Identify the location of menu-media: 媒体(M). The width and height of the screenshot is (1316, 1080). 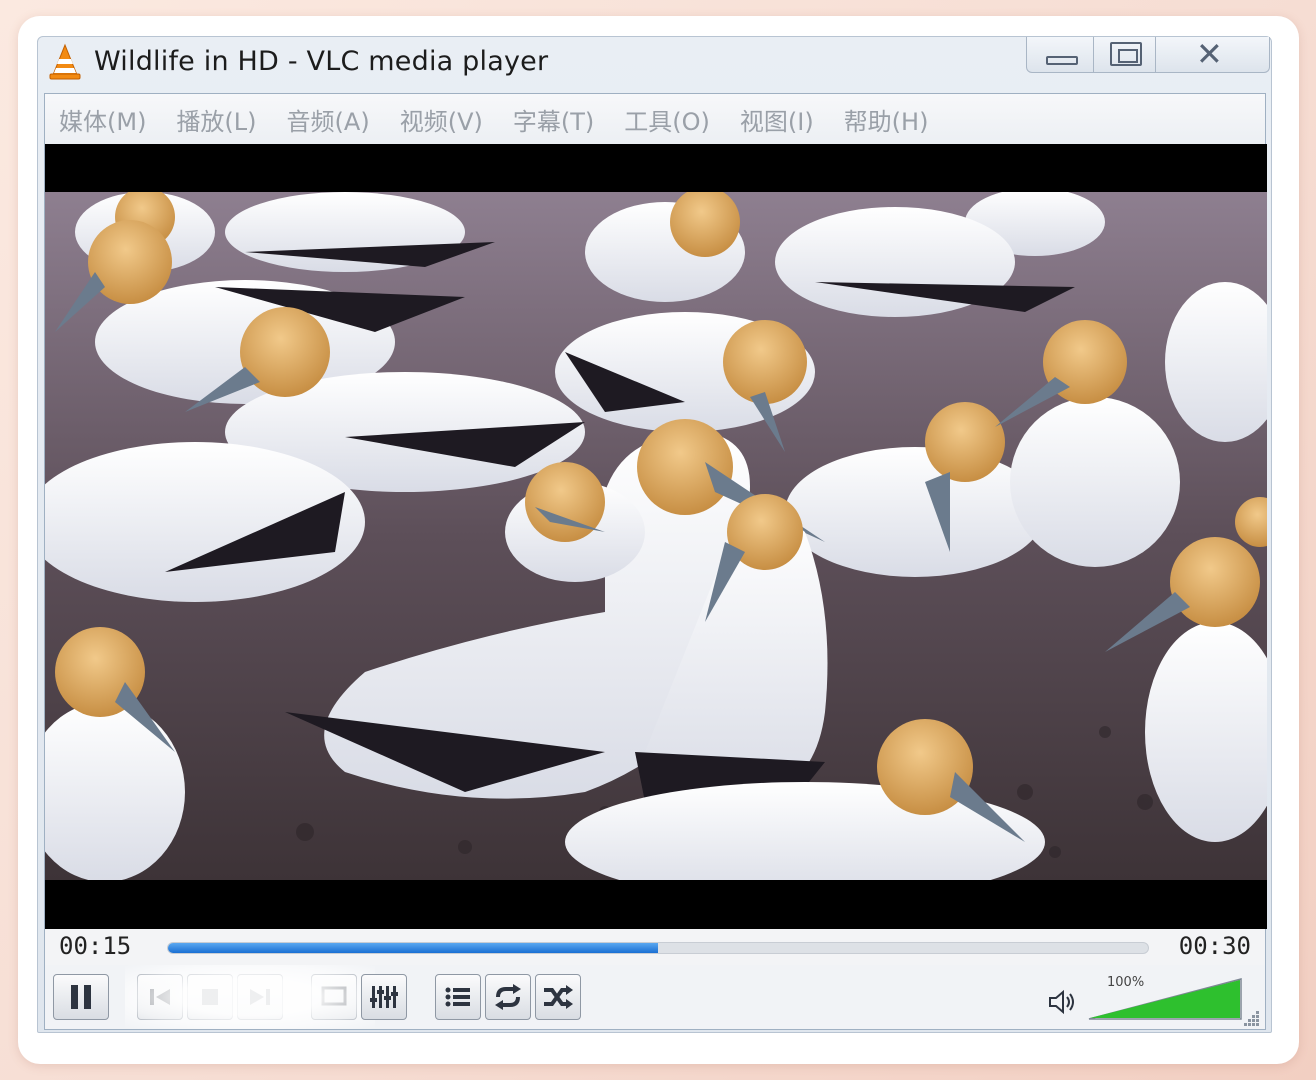
(102, 119).